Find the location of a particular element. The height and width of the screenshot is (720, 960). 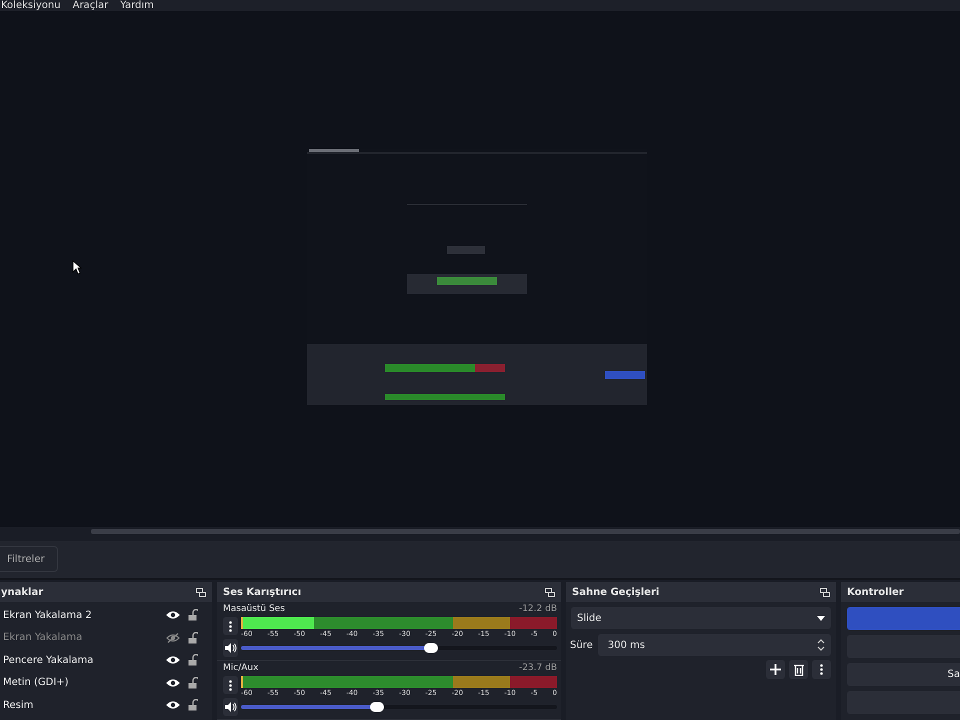

menu-item: Yardım is located at coordinates (137, 5).